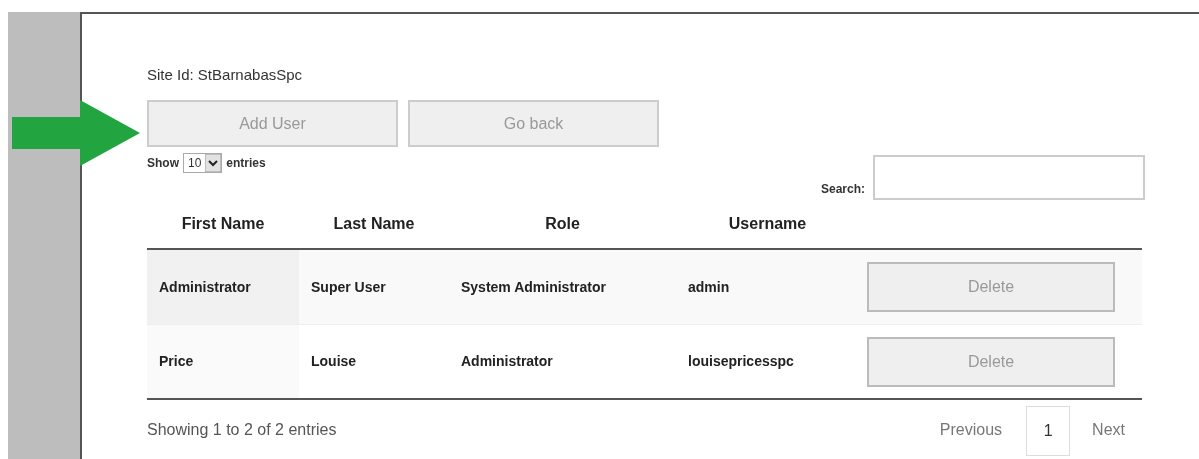  What do you see at coordinates (971, 430) in the screenshot?
I see `previous-link: Previous` at bounding box center [971, 430].